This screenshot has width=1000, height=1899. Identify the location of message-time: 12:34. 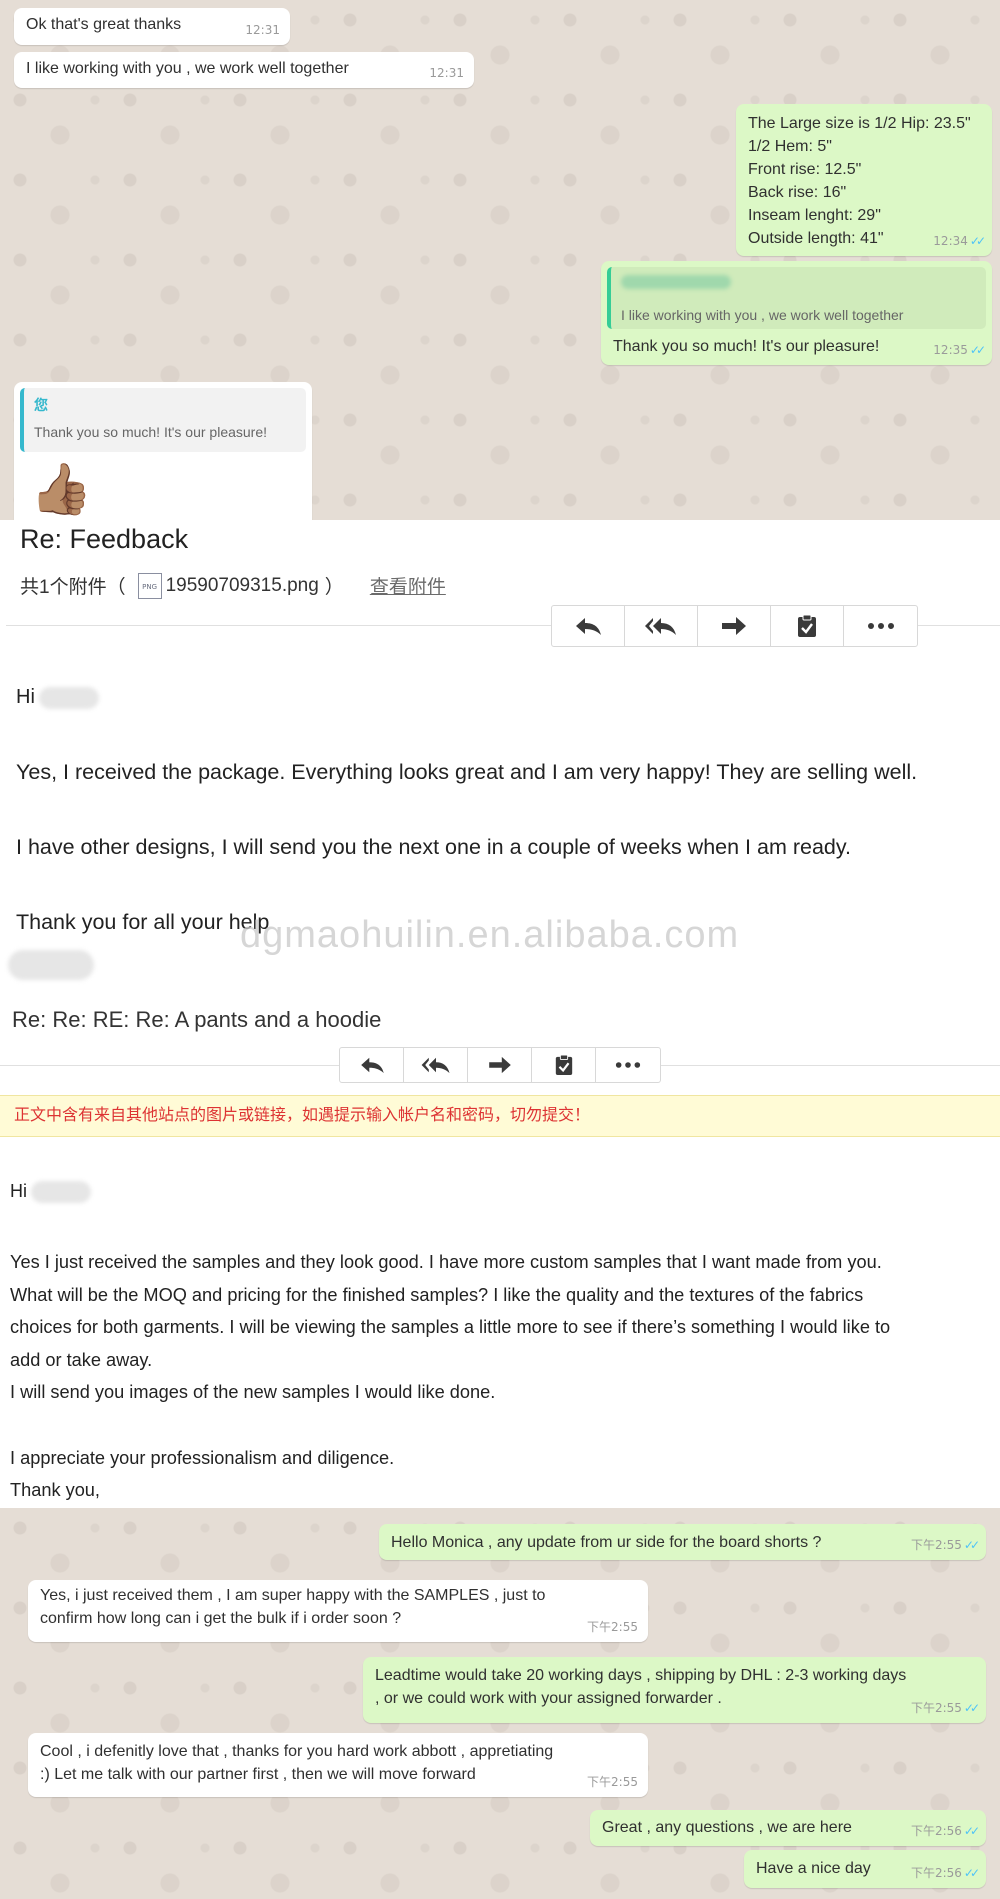
(950, 241).